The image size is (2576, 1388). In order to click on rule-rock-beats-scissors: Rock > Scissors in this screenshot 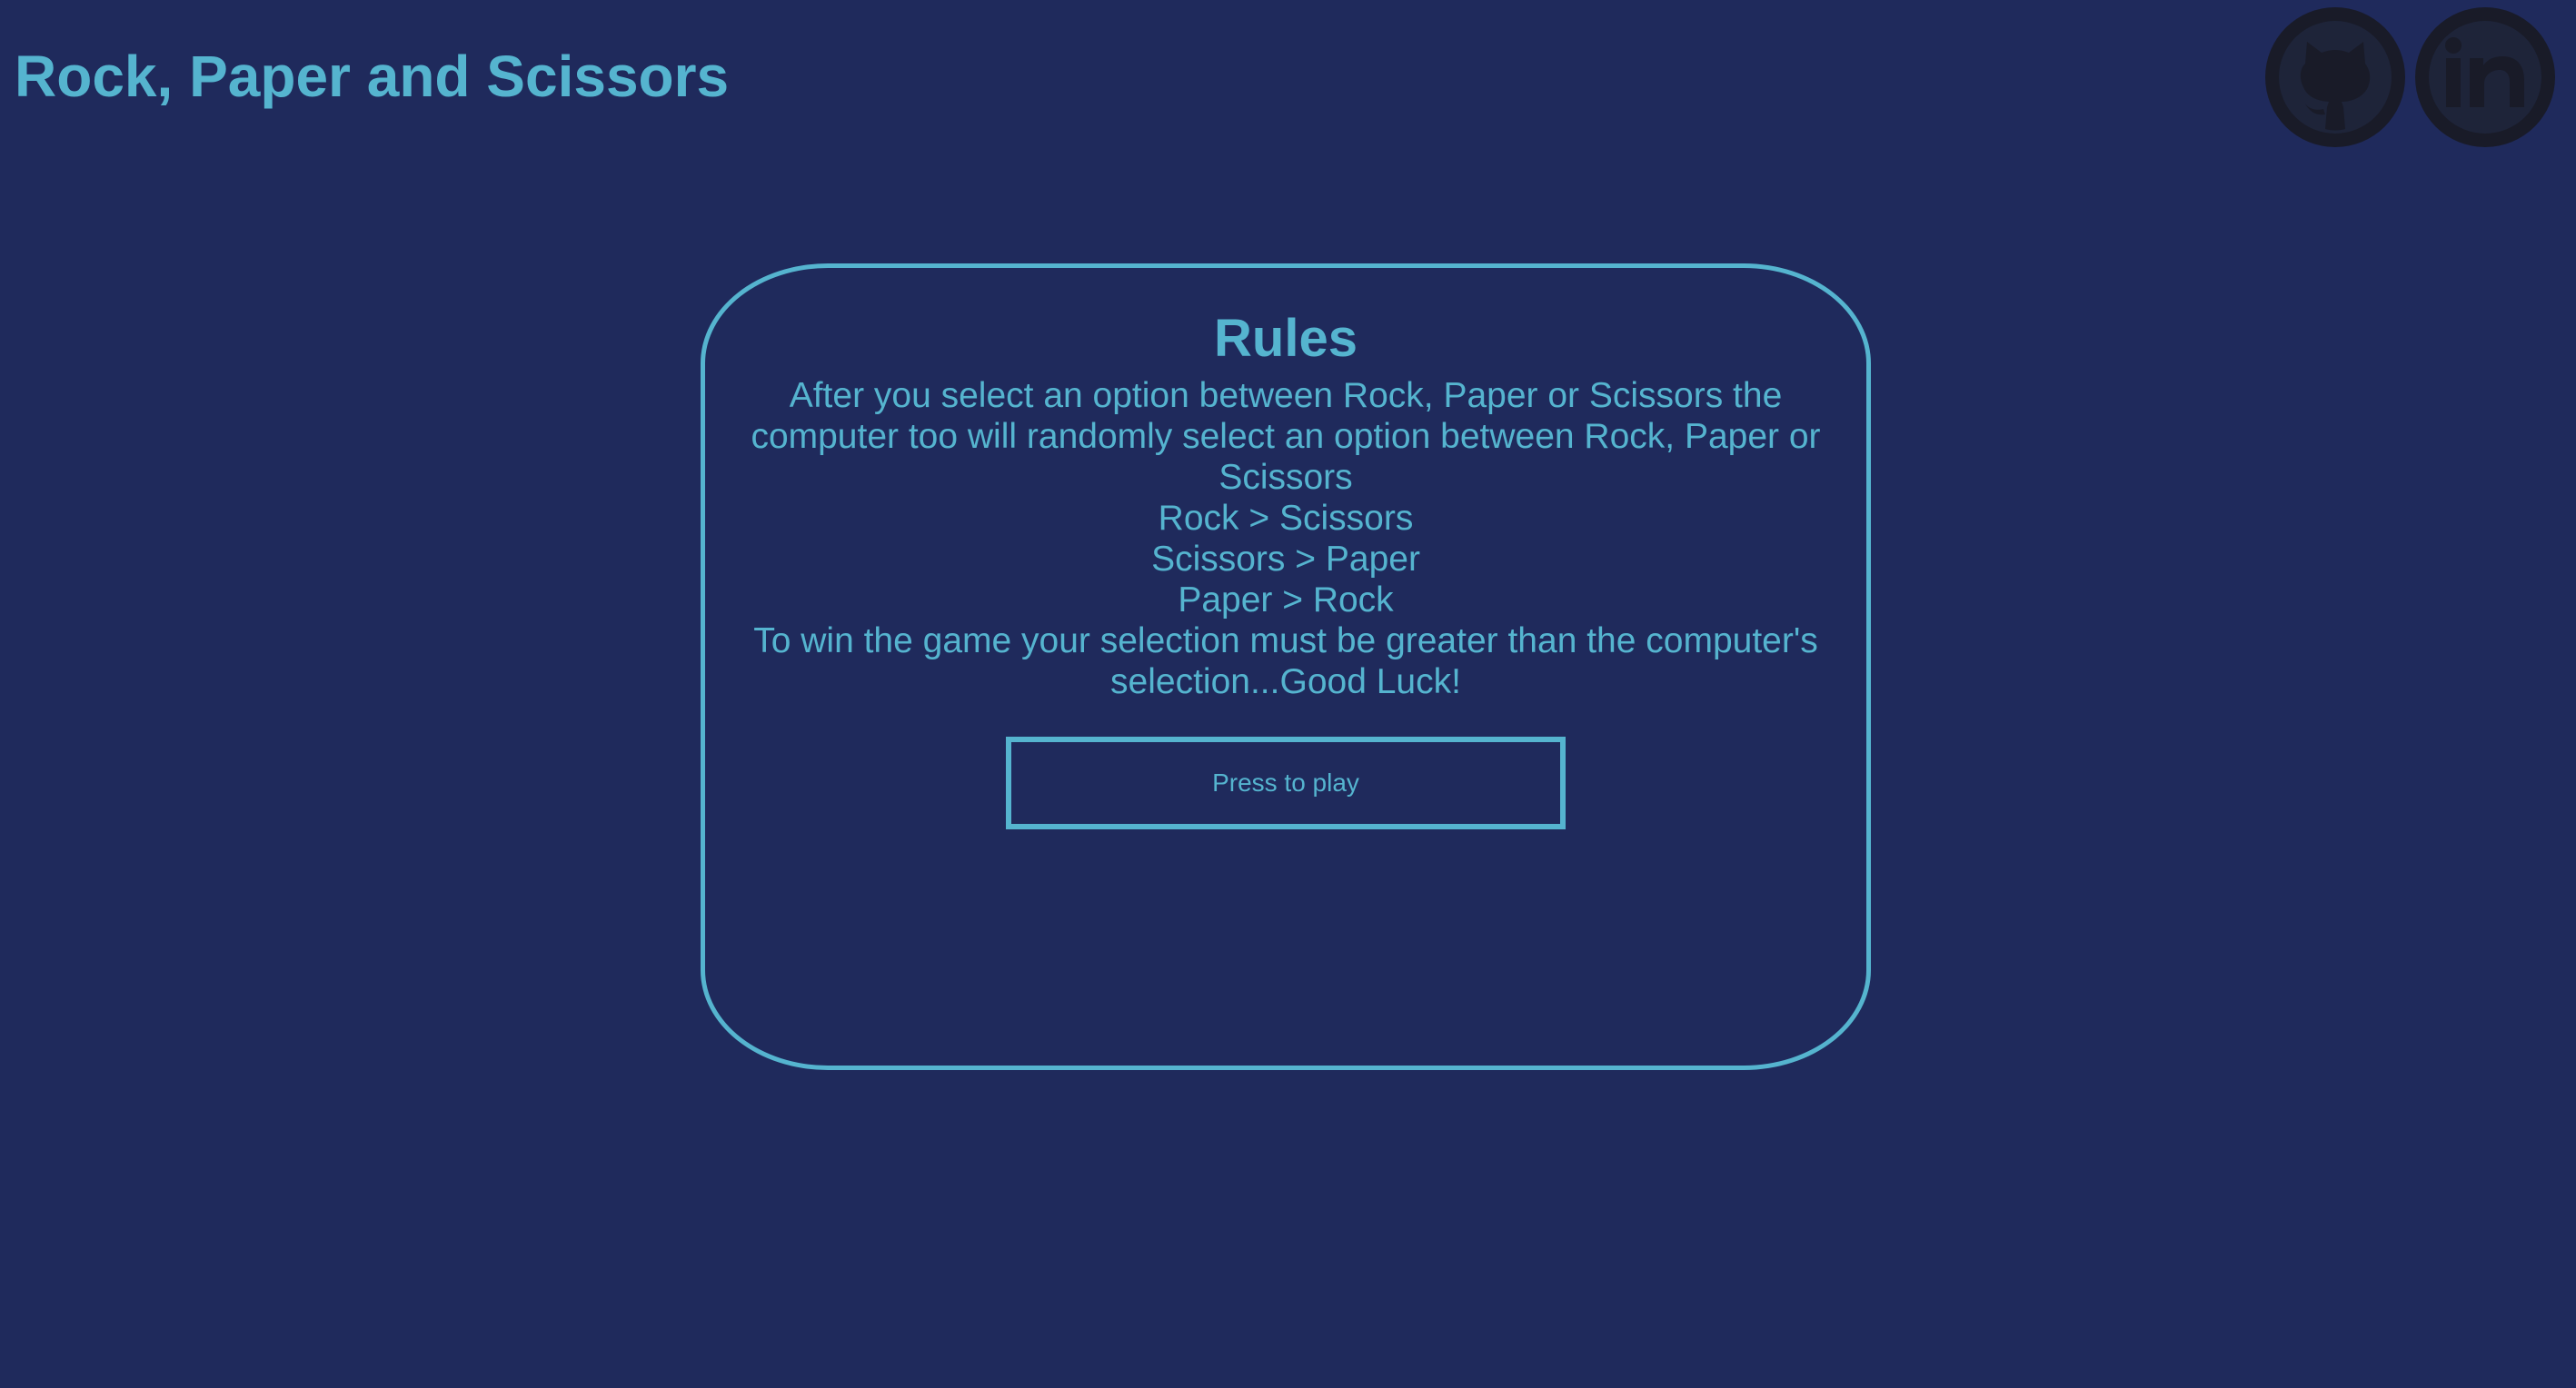, I will do `click(1286, 518)`.